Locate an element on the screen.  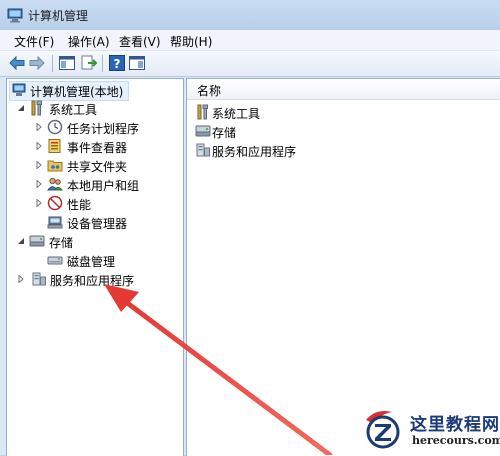
tree-item-performance: 性能 is located at coordinates (92, 204).